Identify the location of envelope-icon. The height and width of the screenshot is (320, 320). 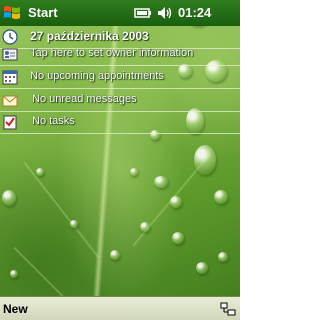
(10, 100).